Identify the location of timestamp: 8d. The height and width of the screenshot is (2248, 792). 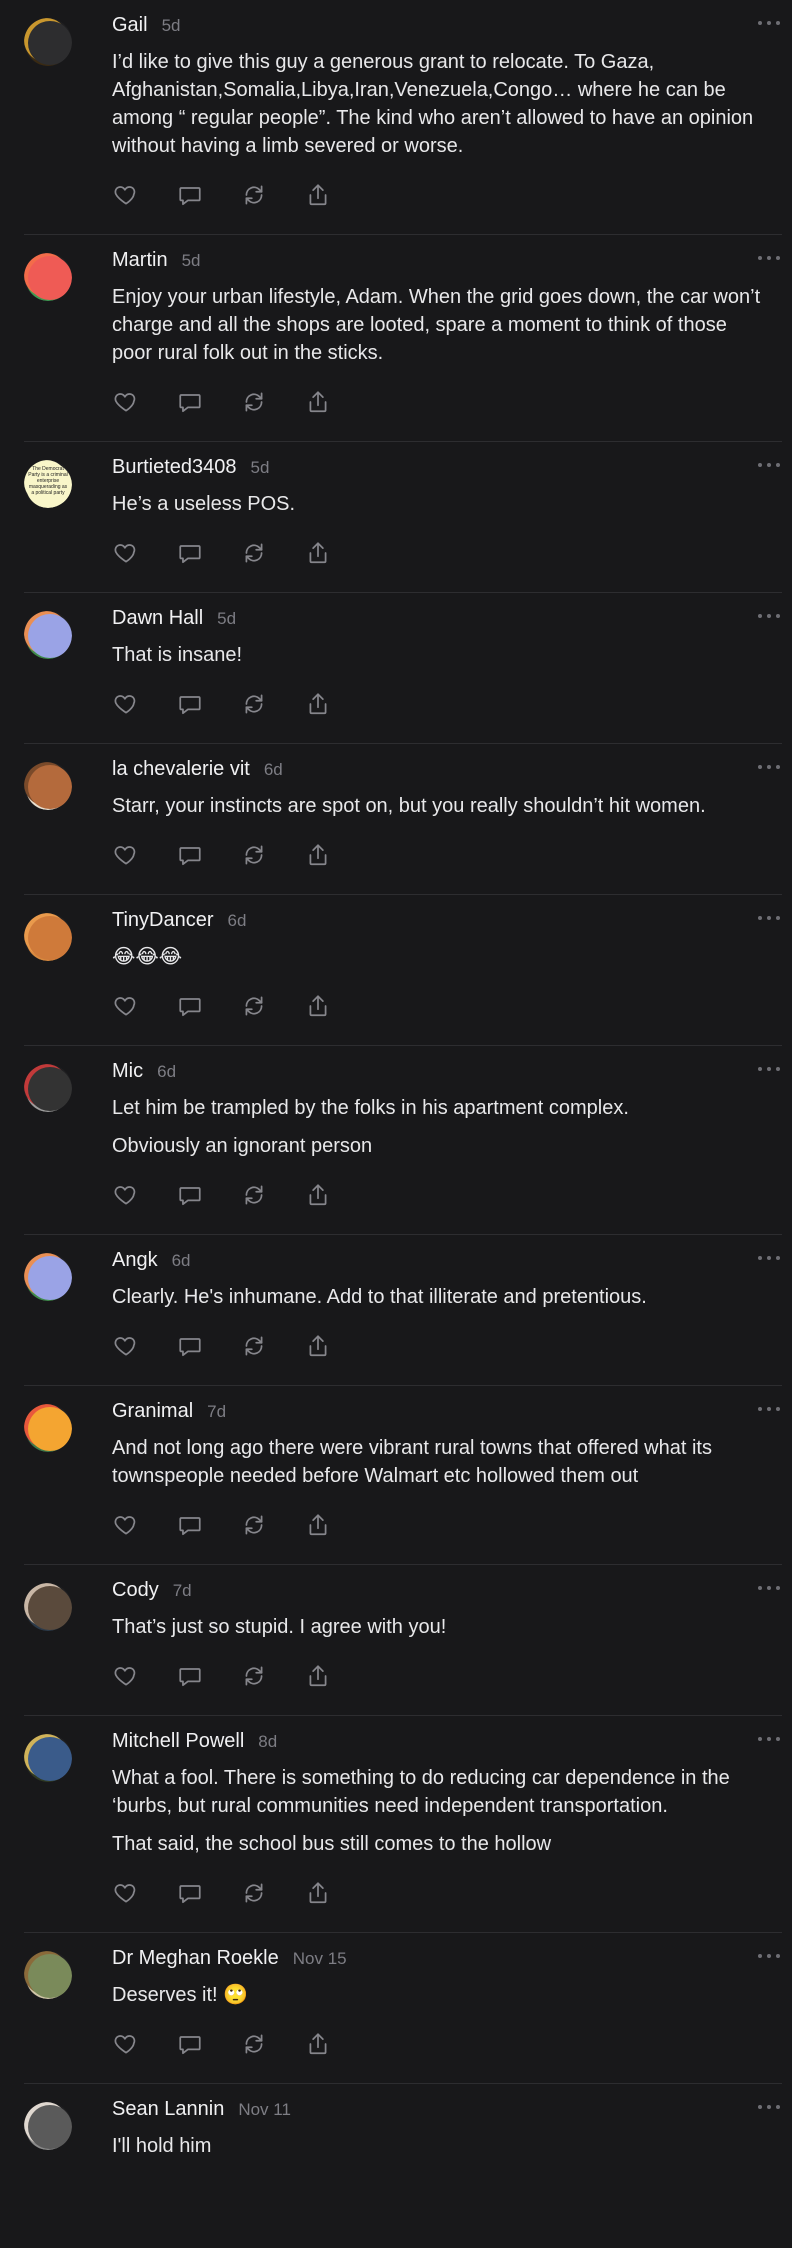
(267, 1742).